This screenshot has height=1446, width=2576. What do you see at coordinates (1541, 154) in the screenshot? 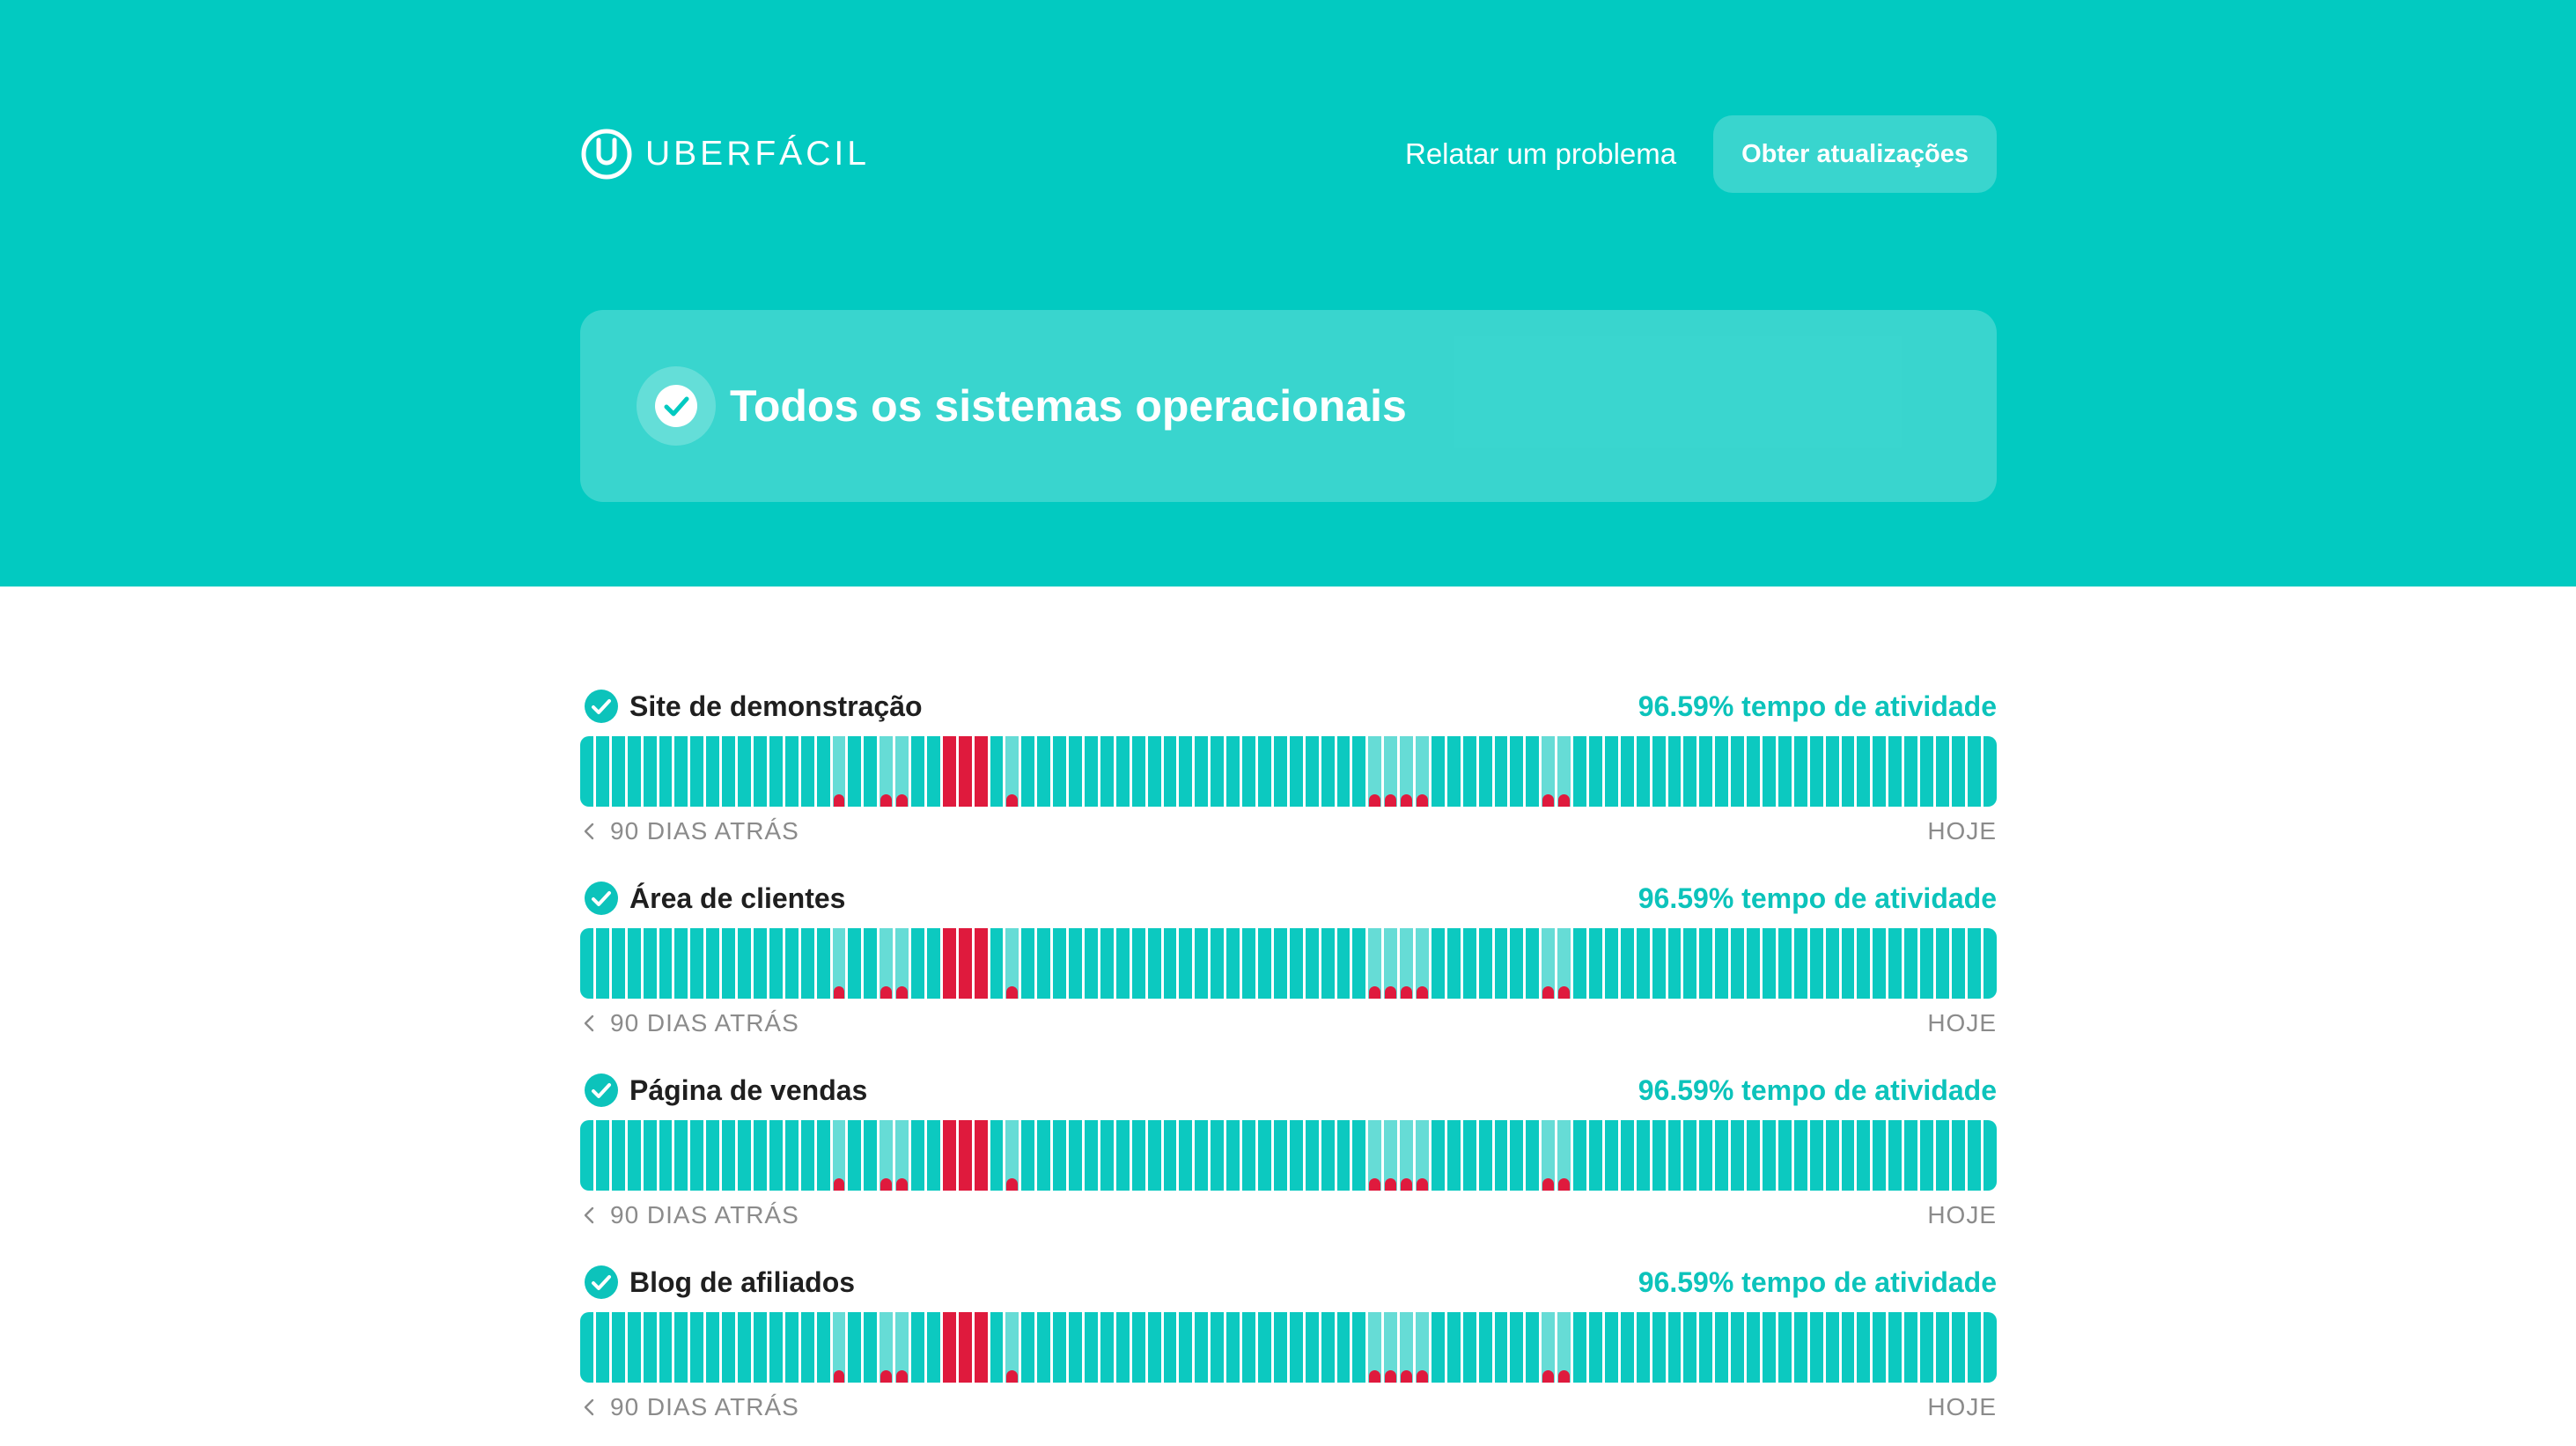
I see `report-problem-link: Relatar um problema` at bounding box center [1541, 154].